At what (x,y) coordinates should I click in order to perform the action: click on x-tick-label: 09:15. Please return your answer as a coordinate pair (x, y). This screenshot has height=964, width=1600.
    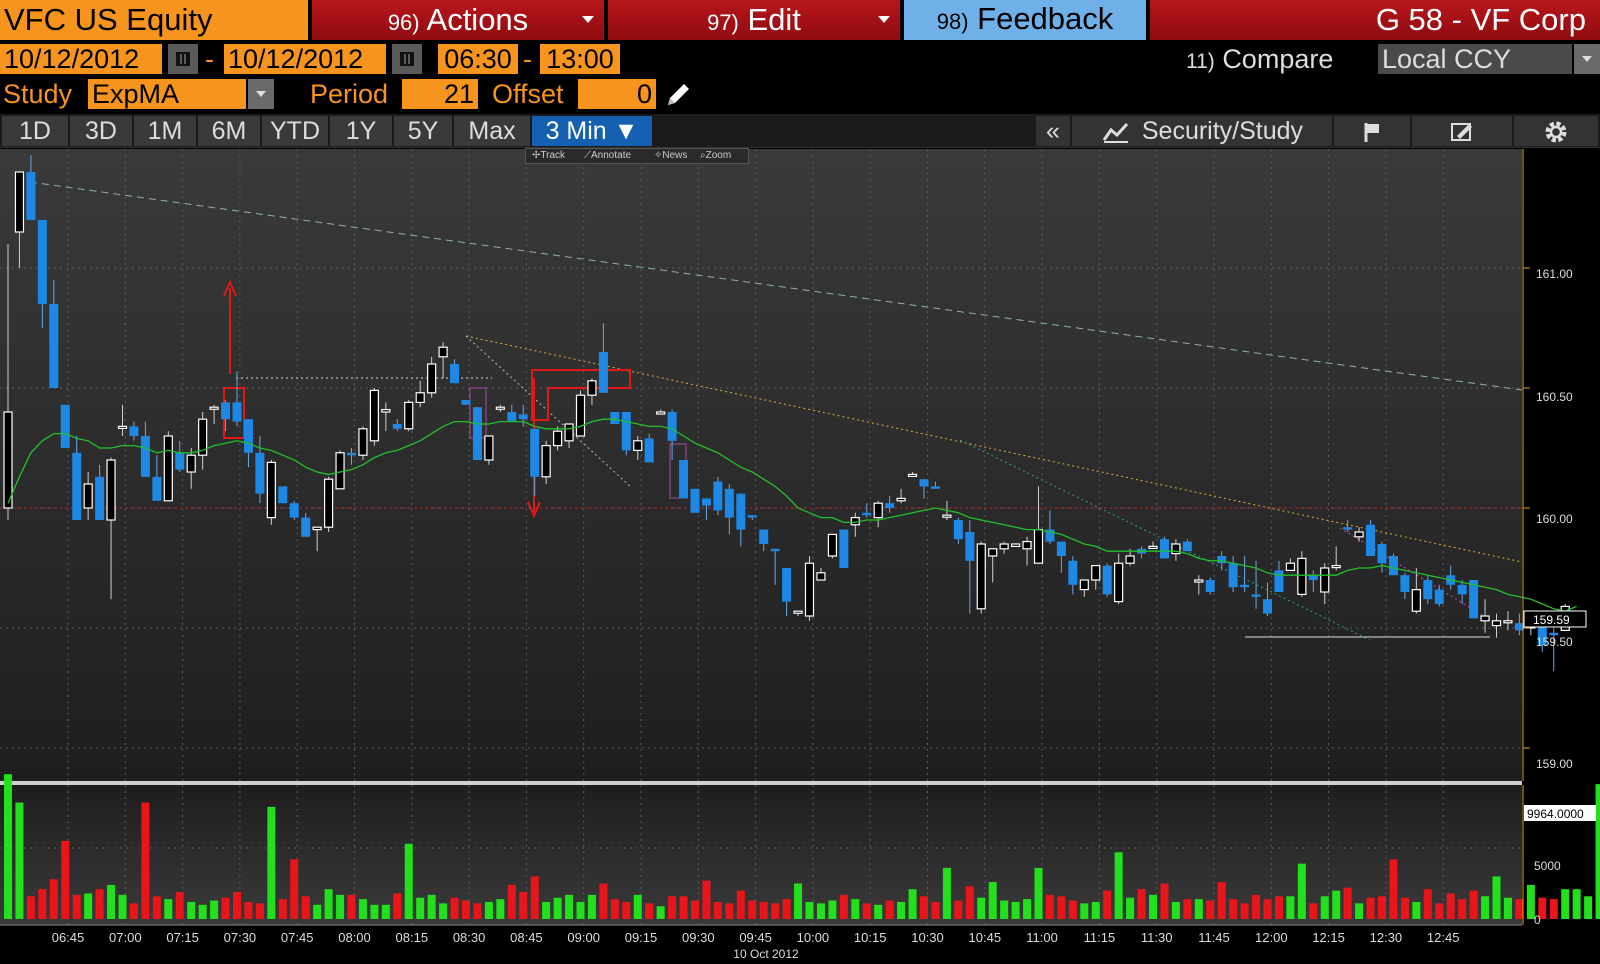
    Looking at the image, I should click on (641, 937).